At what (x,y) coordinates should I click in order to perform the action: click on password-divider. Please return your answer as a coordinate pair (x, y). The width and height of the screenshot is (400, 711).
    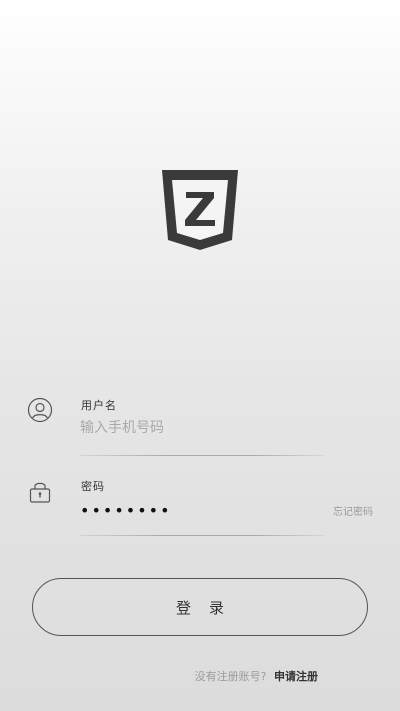
    Looking at the image, I should click on (202, 535).